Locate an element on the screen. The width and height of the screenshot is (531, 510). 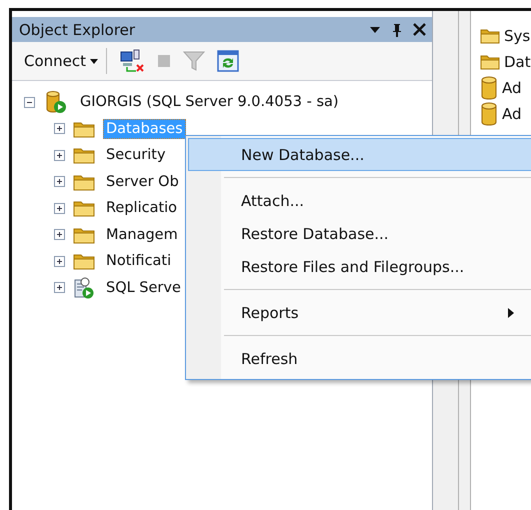
pin-icon is located at coordinates (397, 29).